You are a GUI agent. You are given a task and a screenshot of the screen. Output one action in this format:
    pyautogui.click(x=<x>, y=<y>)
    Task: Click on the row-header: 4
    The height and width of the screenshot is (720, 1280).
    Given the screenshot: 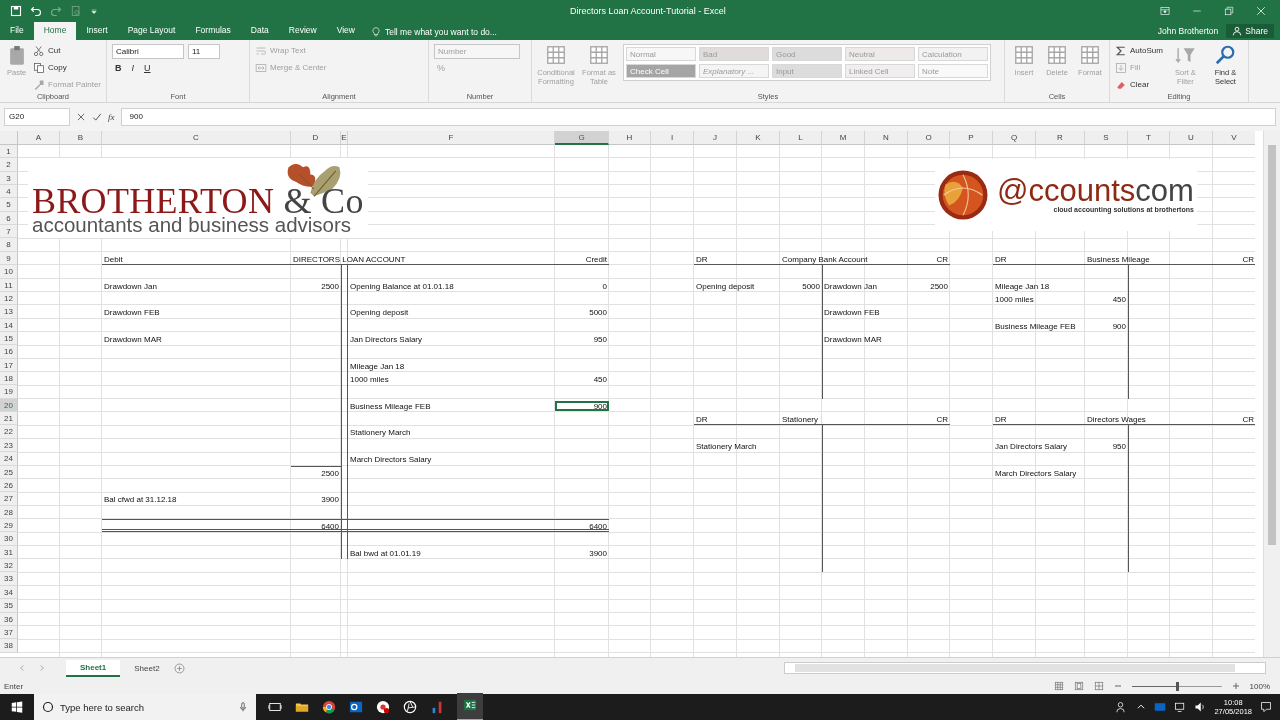 What is the action you would take?
    pyautogui.click(x=9, y=192)
    